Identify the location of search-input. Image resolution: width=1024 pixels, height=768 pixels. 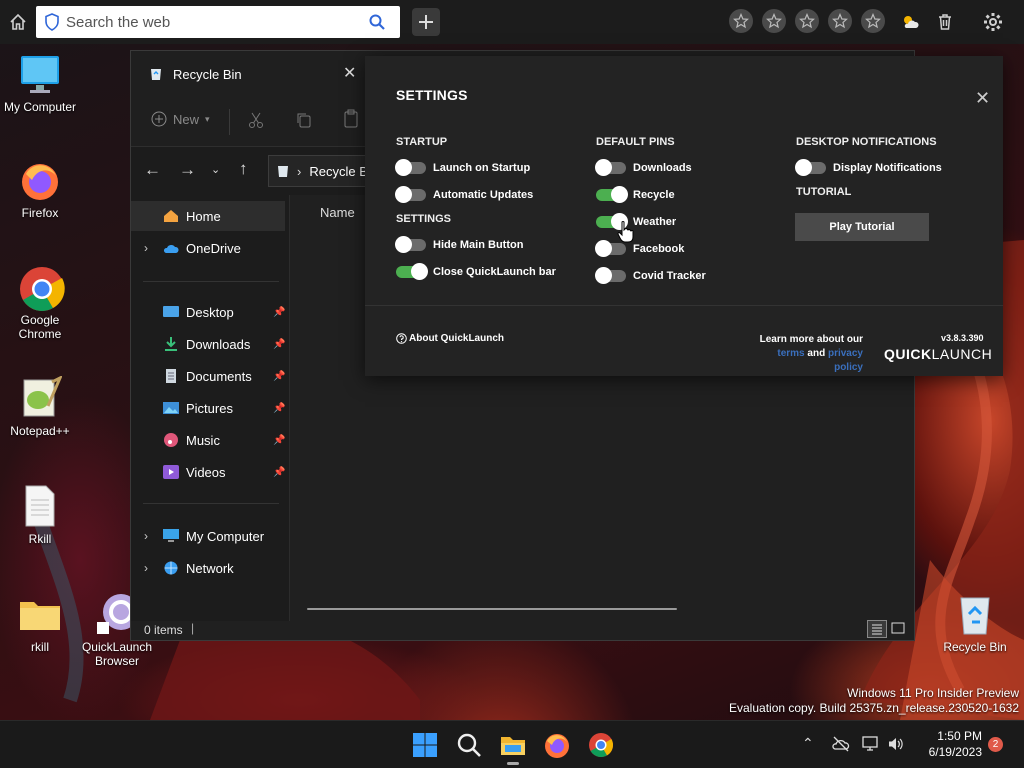
(216, 22).